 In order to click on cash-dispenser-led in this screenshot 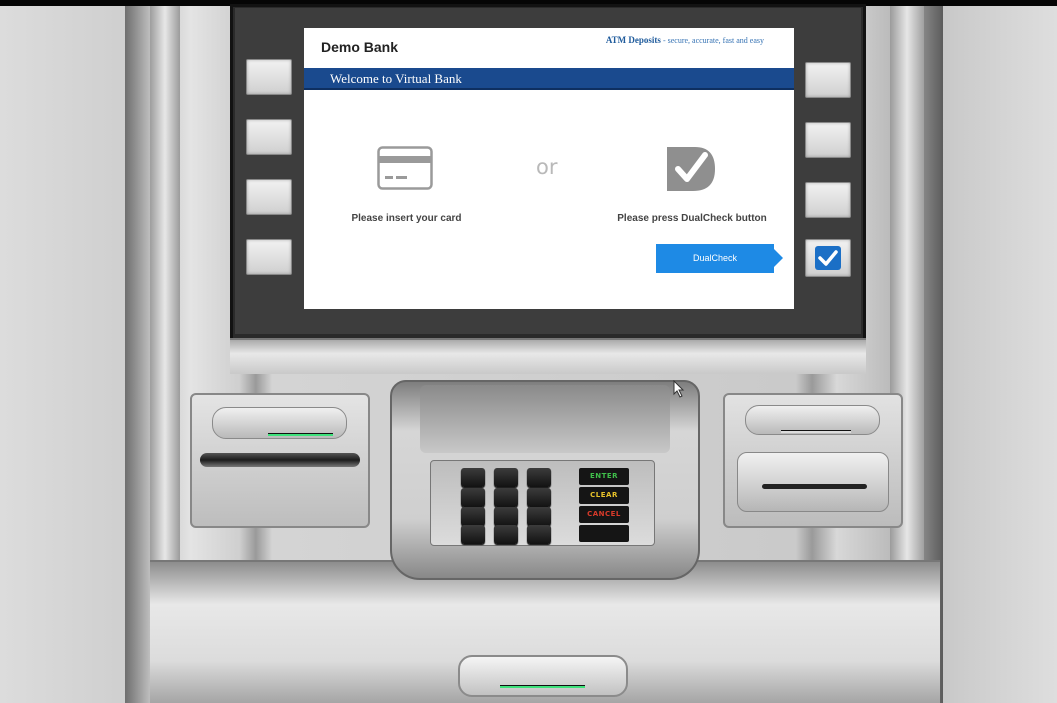, I will do `click(542, 686)`.